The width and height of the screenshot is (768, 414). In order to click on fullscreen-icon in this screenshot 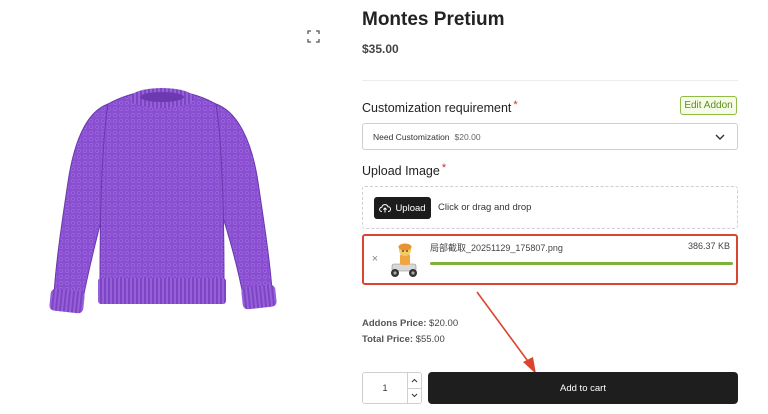, I will do `click(313, 36)`.